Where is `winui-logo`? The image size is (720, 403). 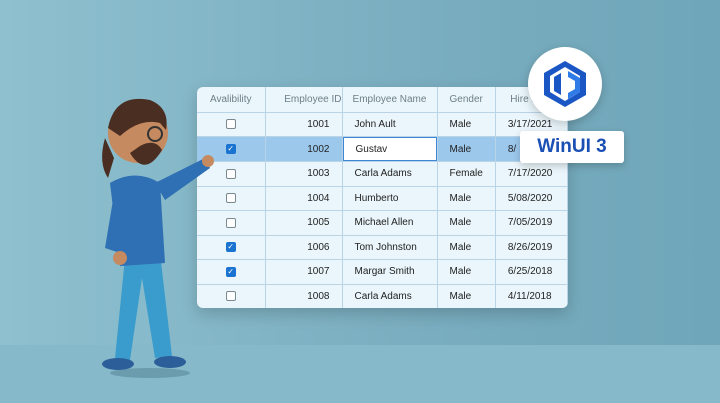 winui-logo is located at coordinates (565, 84).